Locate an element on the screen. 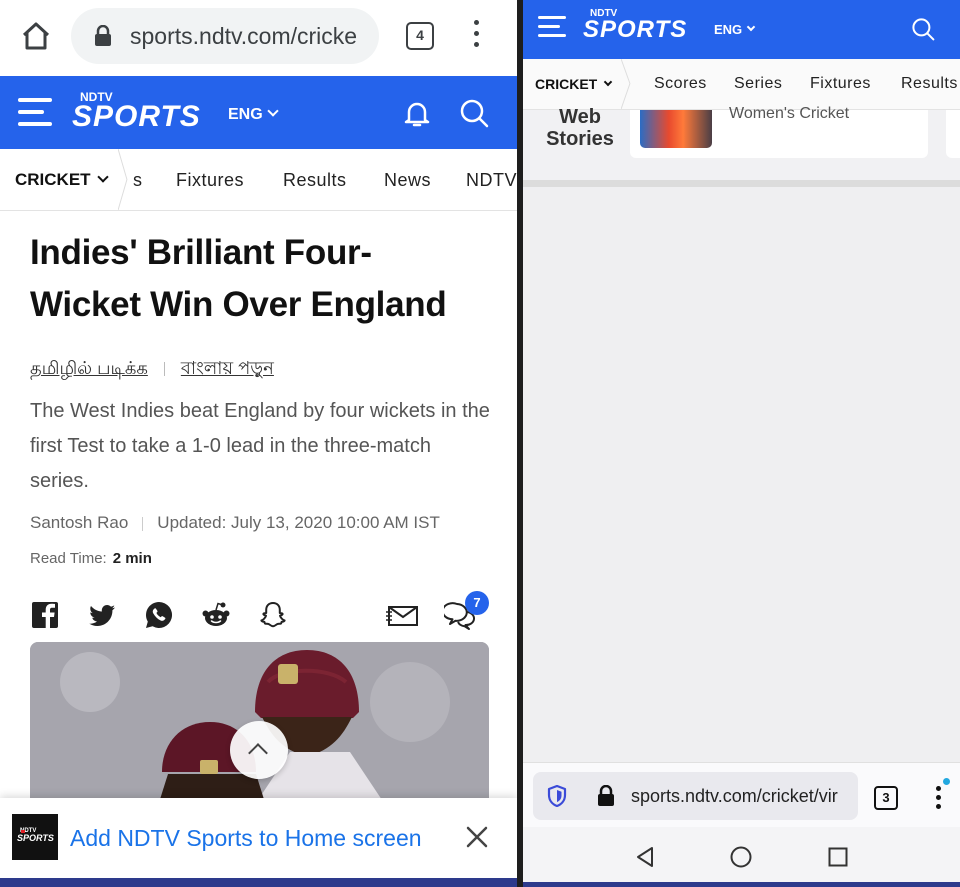 The height and width of the screenshot is (887, 960). author-name: Santosh Rao is located at coordinates (79, 522).